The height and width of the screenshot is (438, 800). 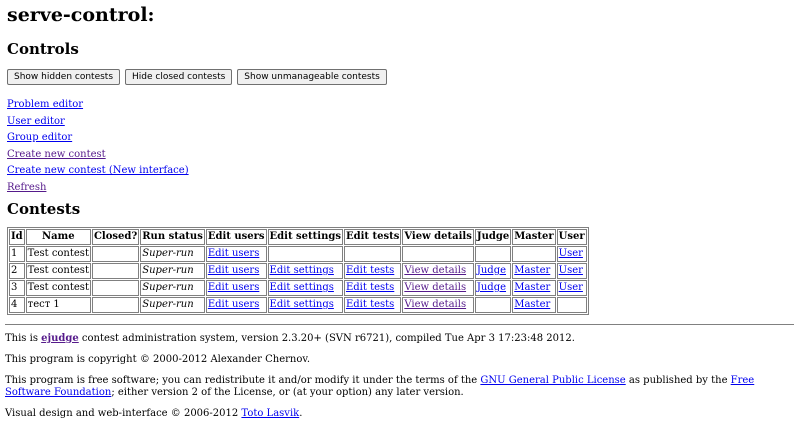 I want to click on user-editor-link: User editor, so click(x=401, y=121).